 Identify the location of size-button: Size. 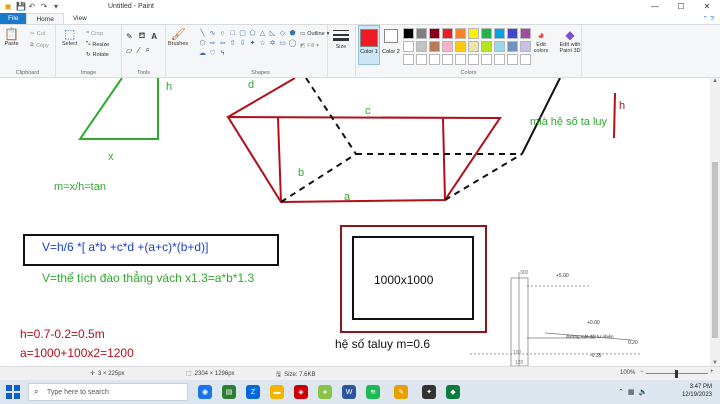
(341, 39).